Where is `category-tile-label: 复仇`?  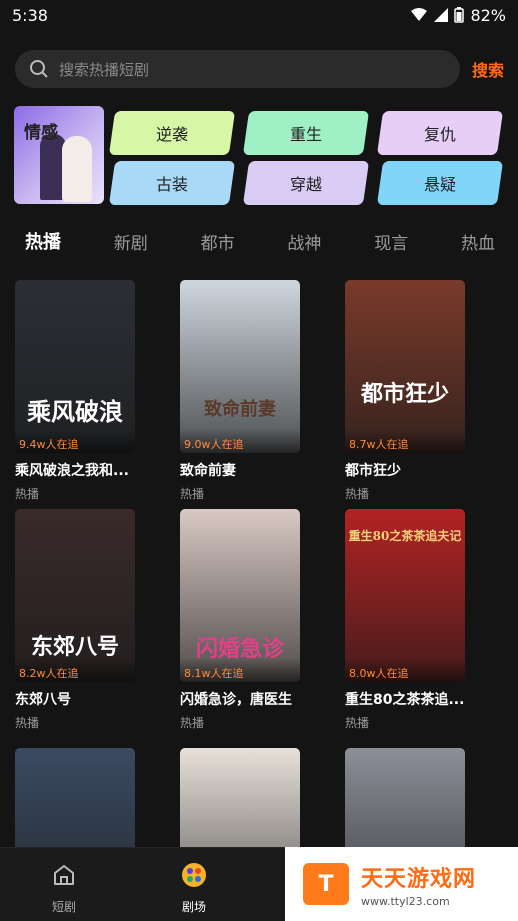
category-tile-label: 复仇 is located at coordinates (439, 134).